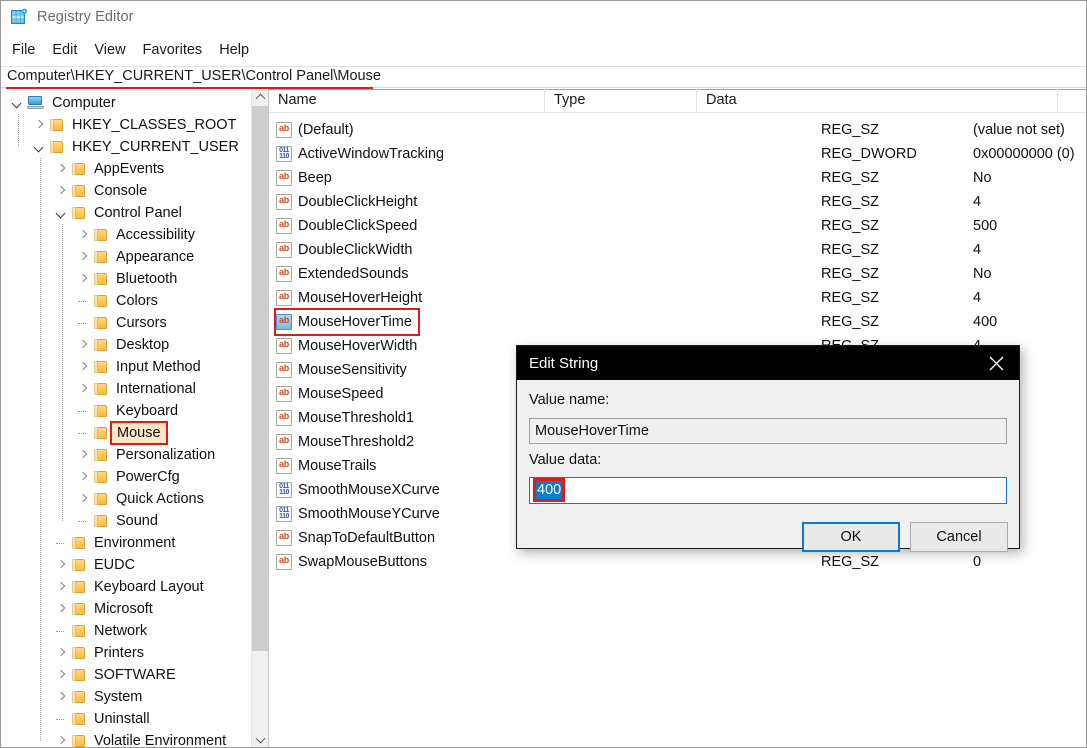 The width and height of the screenshot is (1087, 748). Describe the element at coordinates (110, 50) in the screenshot. I see `menu-view: View` at that location.